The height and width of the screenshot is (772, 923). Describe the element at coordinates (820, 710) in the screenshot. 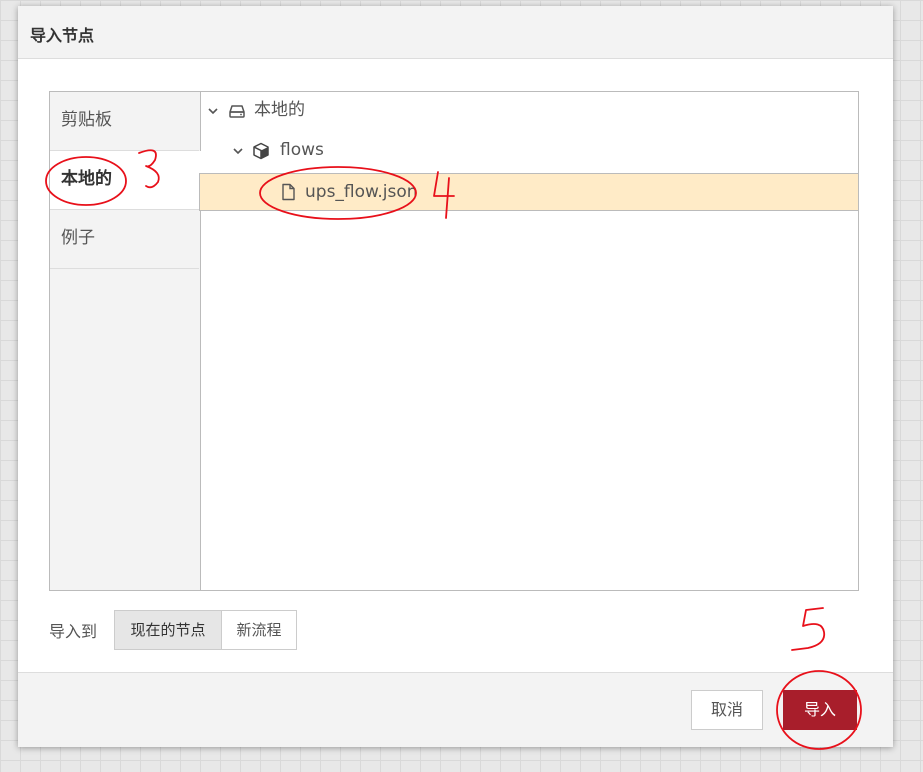

I see `import-button: 导入` at that location.